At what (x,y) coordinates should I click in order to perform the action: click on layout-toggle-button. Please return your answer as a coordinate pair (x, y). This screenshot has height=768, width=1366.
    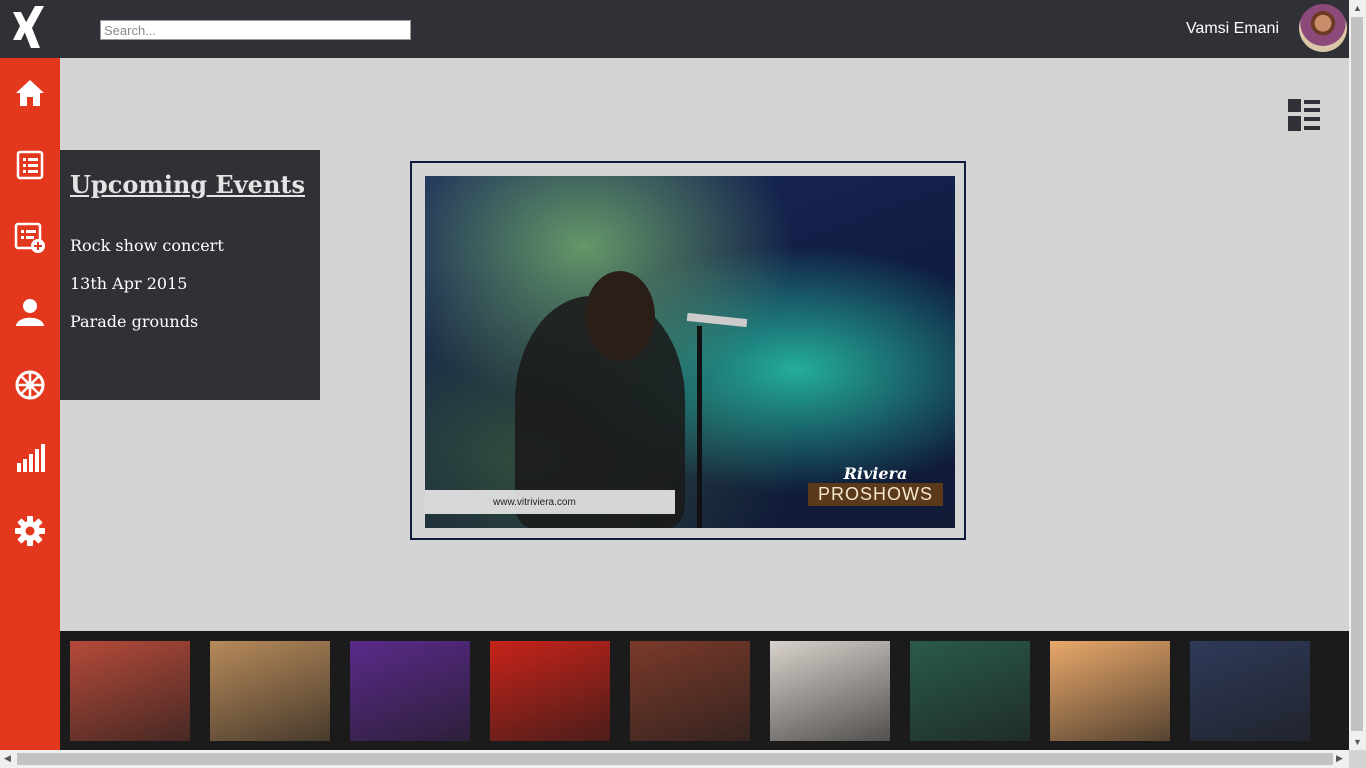
    Looking at the image, I should click on (1304, 115).